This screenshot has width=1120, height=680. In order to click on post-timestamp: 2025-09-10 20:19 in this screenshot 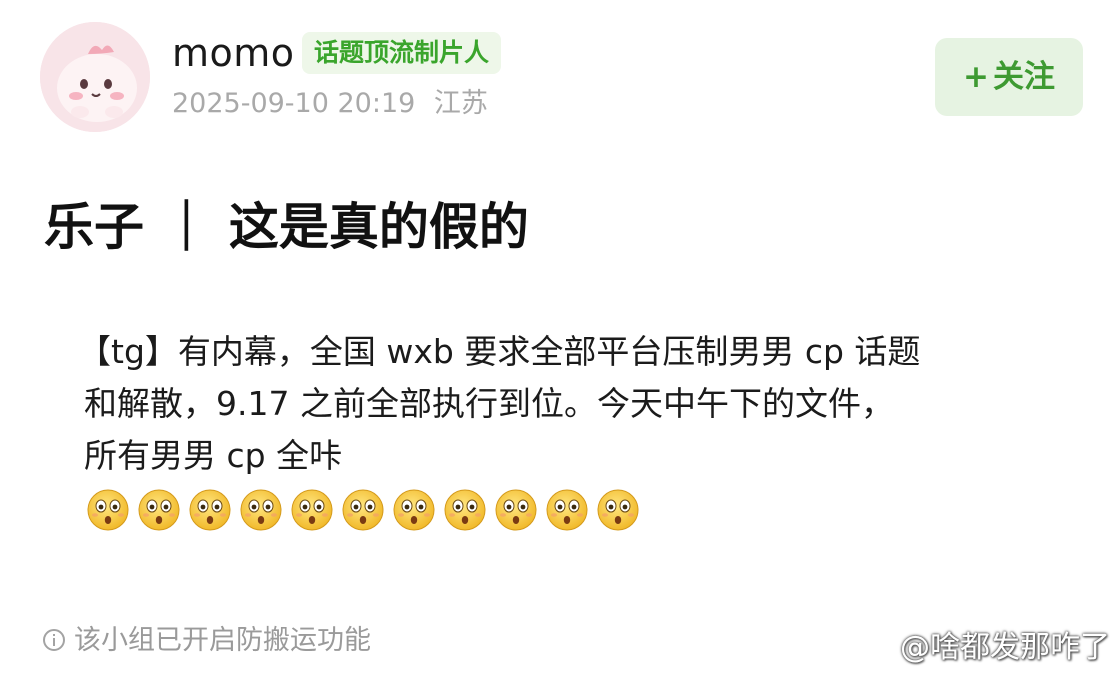, I will do `click(294, 103)`.